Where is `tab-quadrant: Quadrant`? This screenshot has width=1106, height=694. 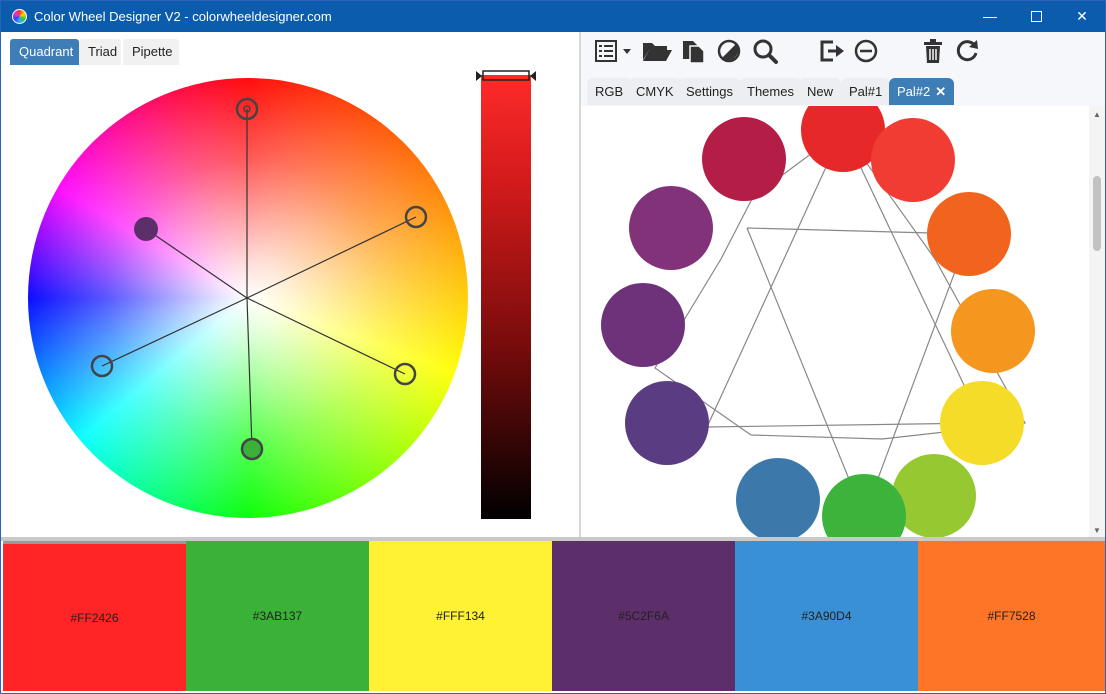
tab-quadrant: Quadrant is located at coordinates (44, 52).